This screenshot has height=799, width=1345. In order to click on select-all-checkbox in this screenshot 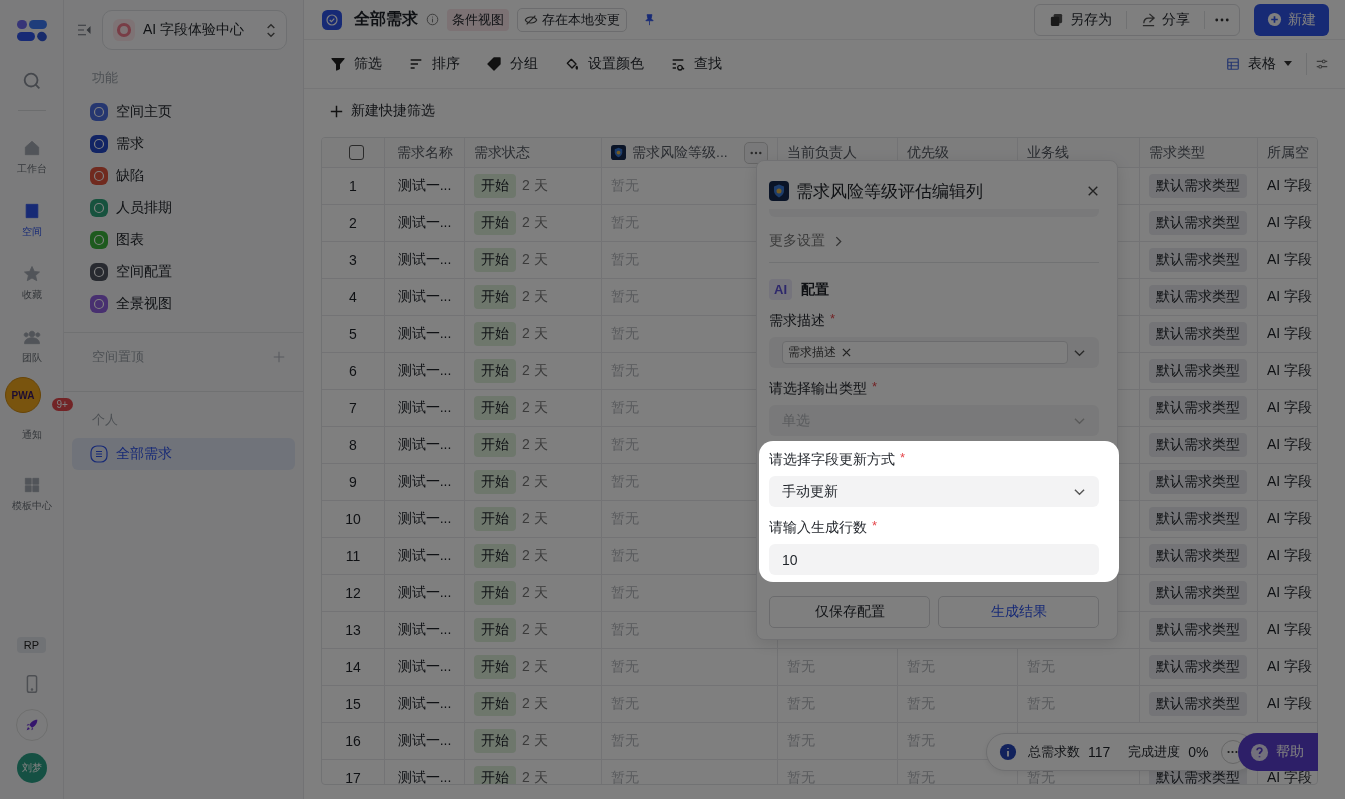, I will do `click(356, 152)`.